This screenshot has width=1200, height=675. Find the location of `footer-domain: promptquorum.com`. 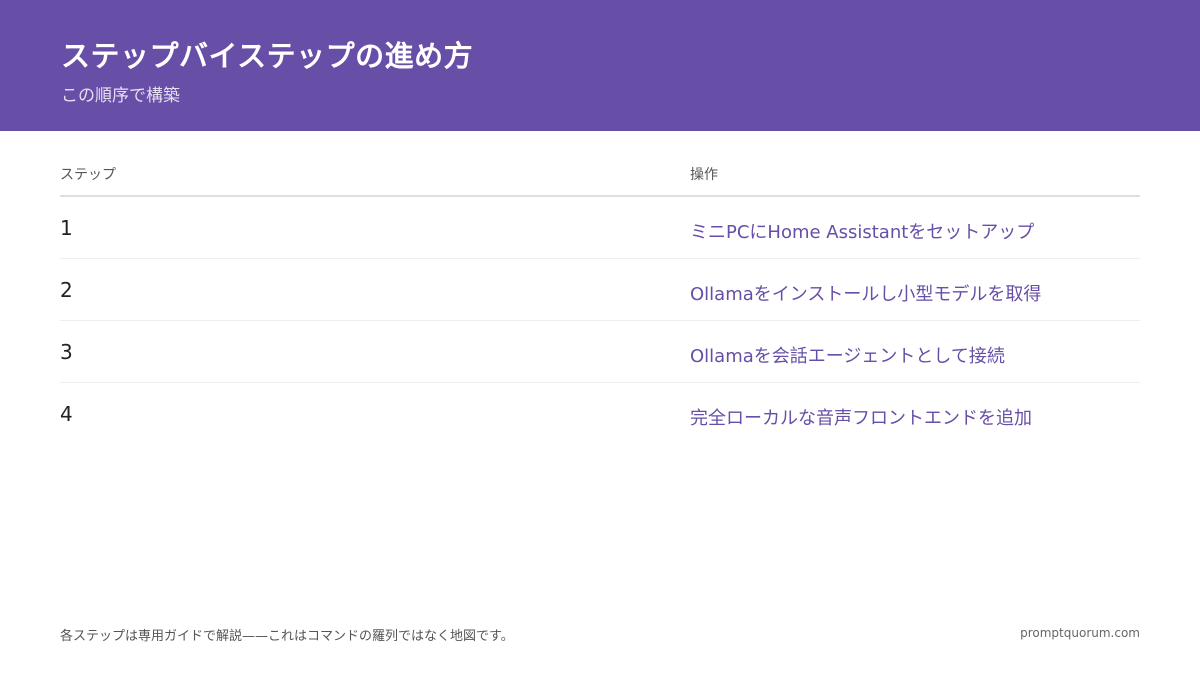

footer-domain: promptquorum.com is located at coordinates (1080, 633).